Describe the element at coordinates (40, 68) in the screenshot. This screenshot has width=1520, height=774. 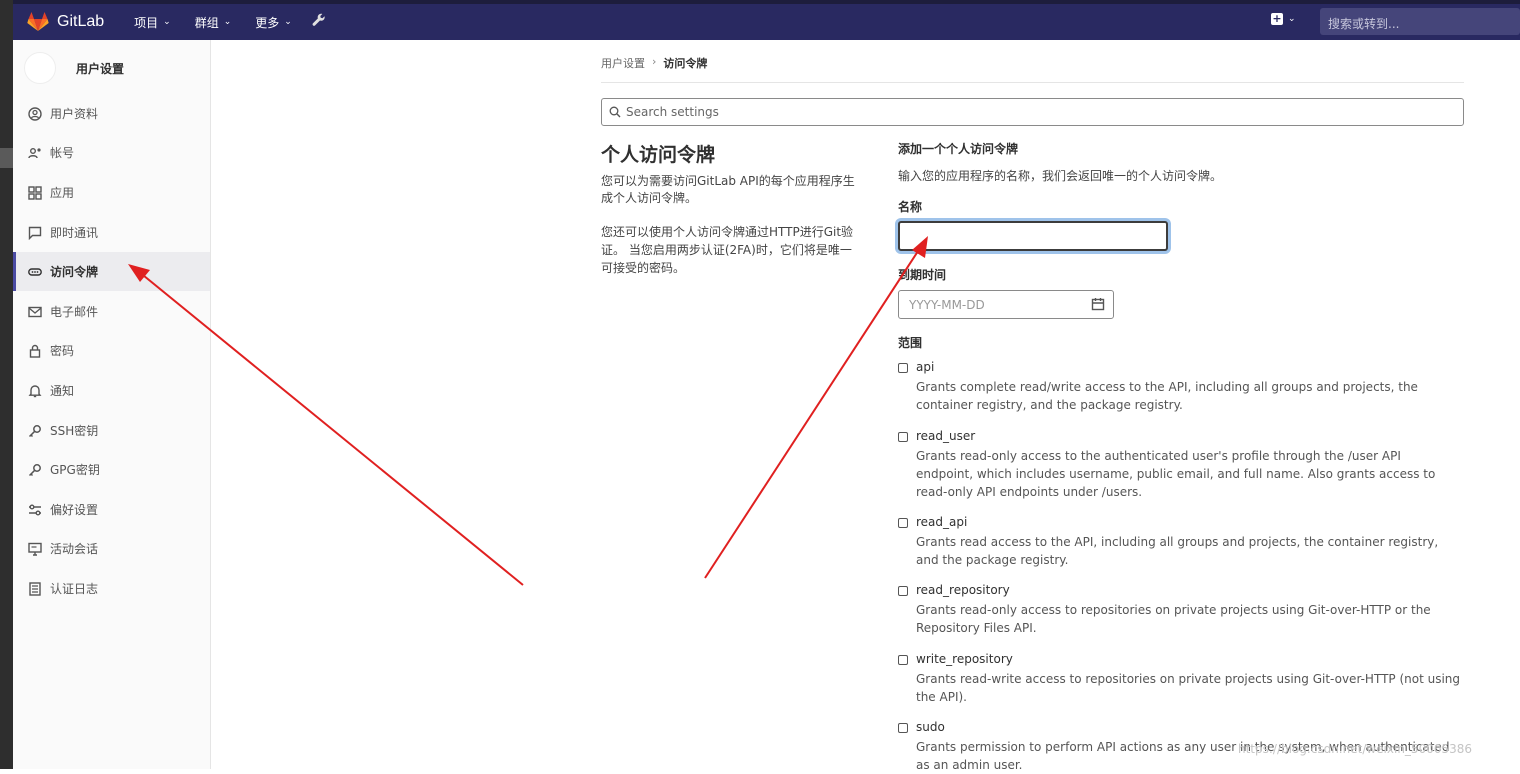
I see `avatar` at that location.